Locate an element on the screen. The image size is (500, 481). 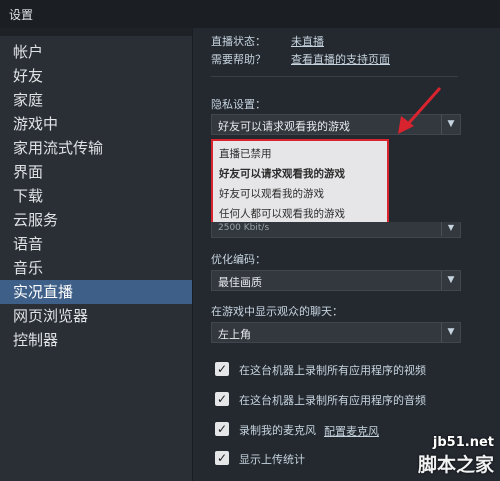
chat-position-select-value: 左上角 is located at coordinates (234, 334).